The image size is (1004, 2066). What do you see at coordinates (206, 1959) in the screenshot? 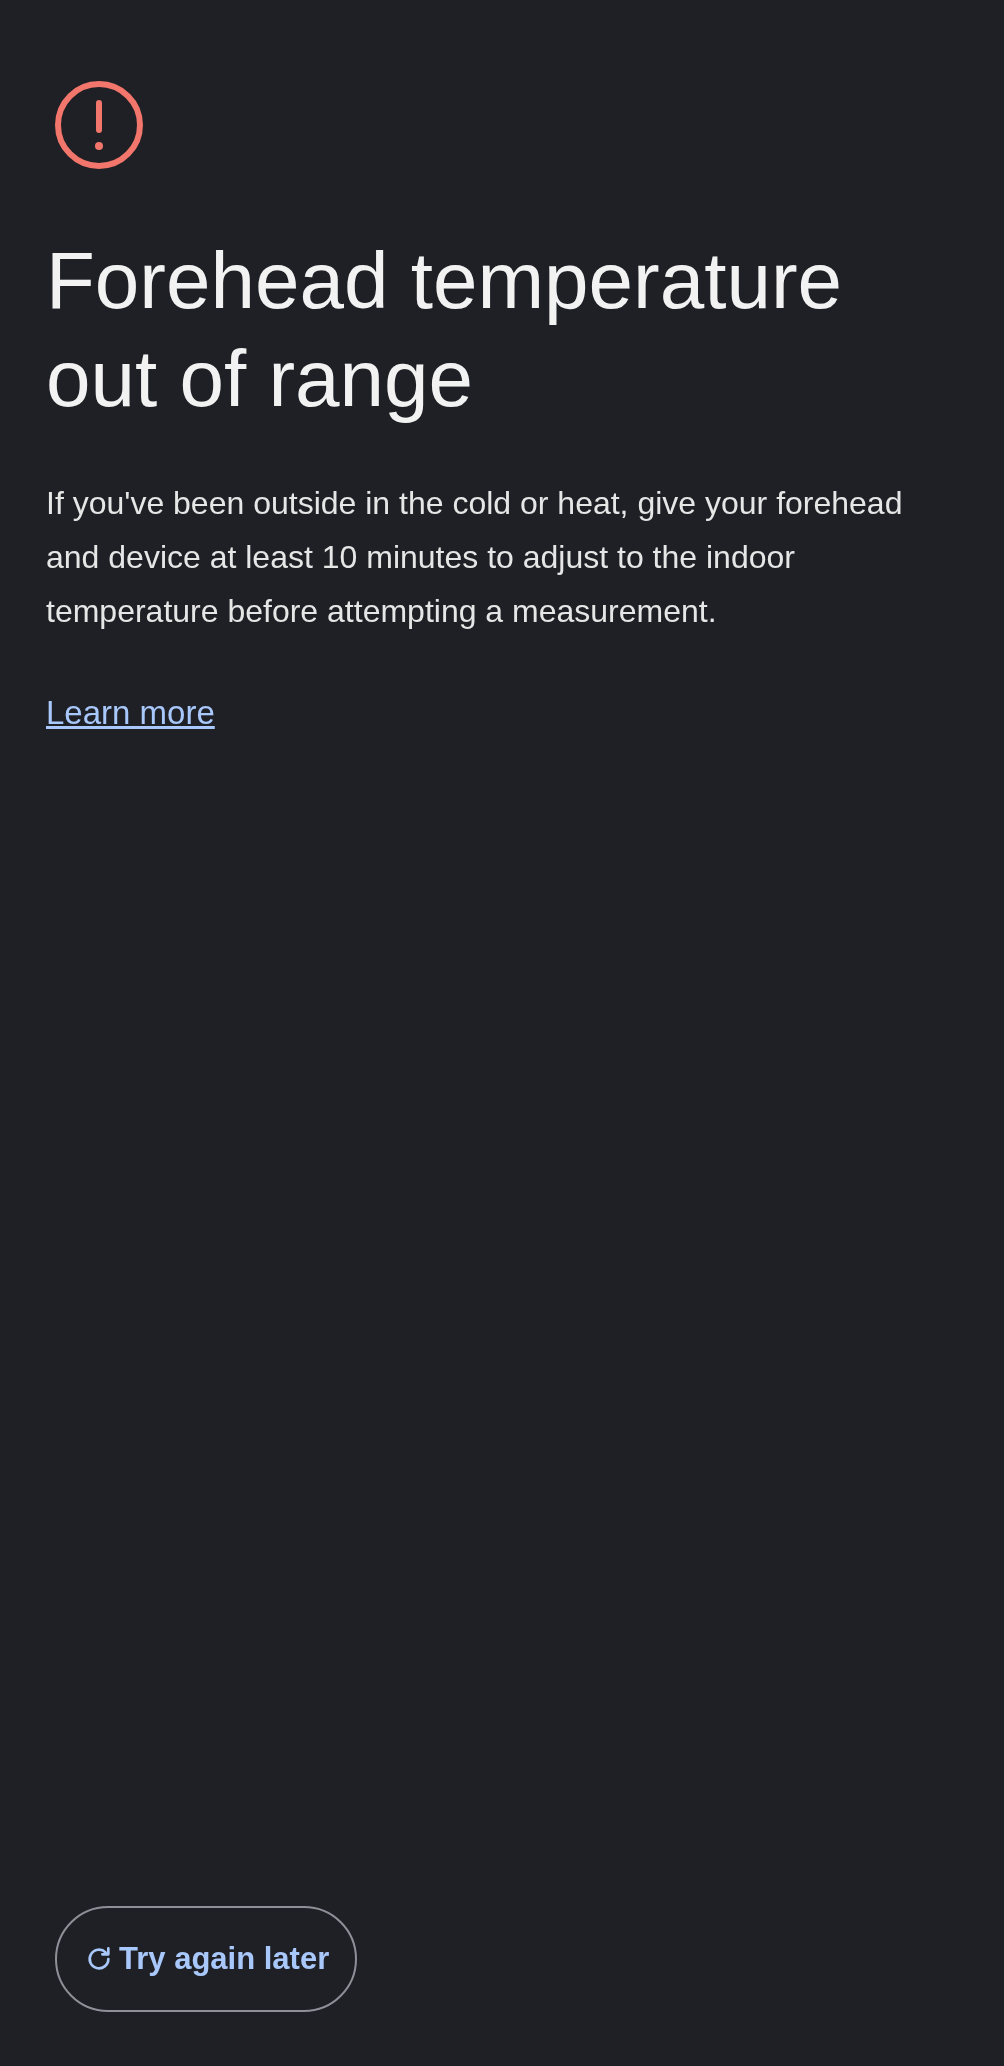
I see `try-again-button: Try again later` at bounding box center [206, 1959].